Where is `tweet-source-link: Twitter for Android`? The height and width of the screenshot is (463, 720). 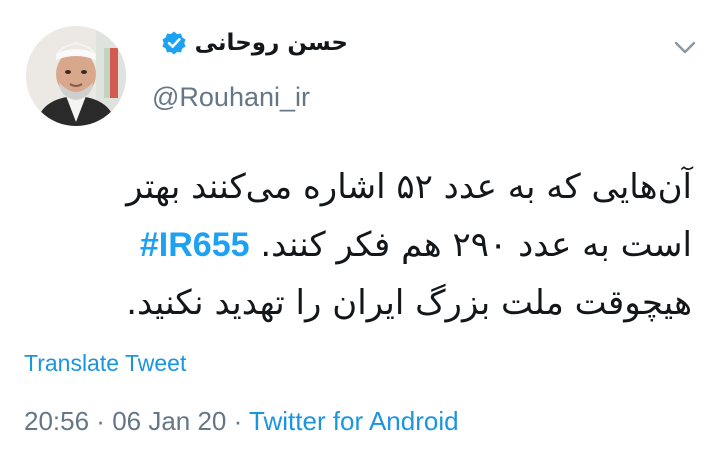
tweet-source-link: Twitter for Android is located at coordinates (354, 421).